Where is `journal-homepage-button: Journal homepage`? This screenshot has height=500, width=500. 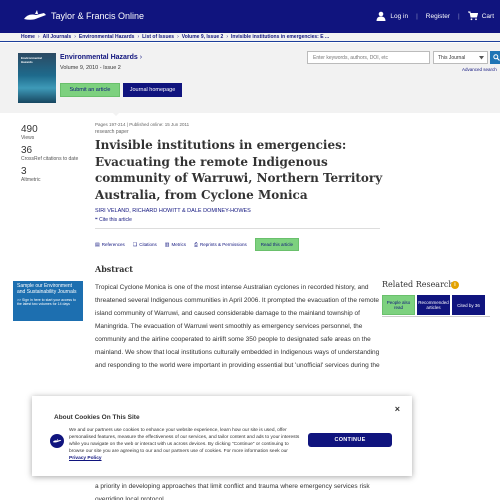
journal-homepage-button: Journal homepage is located at coordinates (152, 90).